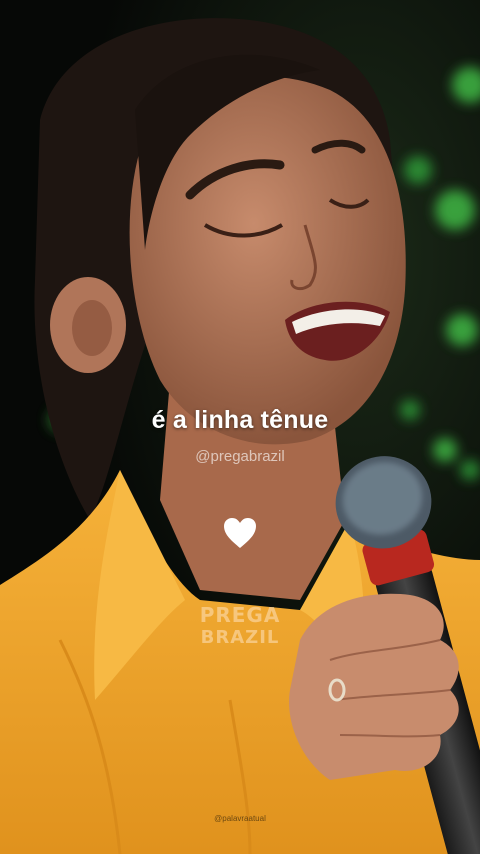 The height and width of the screenshot is (854, 480). I want to click on video-caption: é a linha tênue, so click(240, 420).